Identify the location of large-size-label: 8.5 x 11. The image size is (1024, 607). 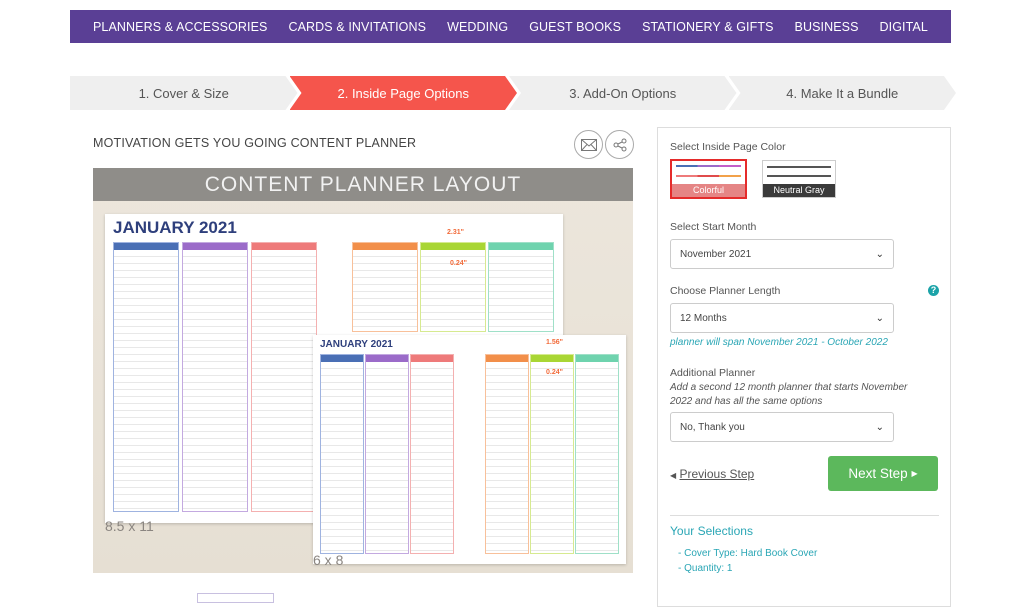
(129, 526).